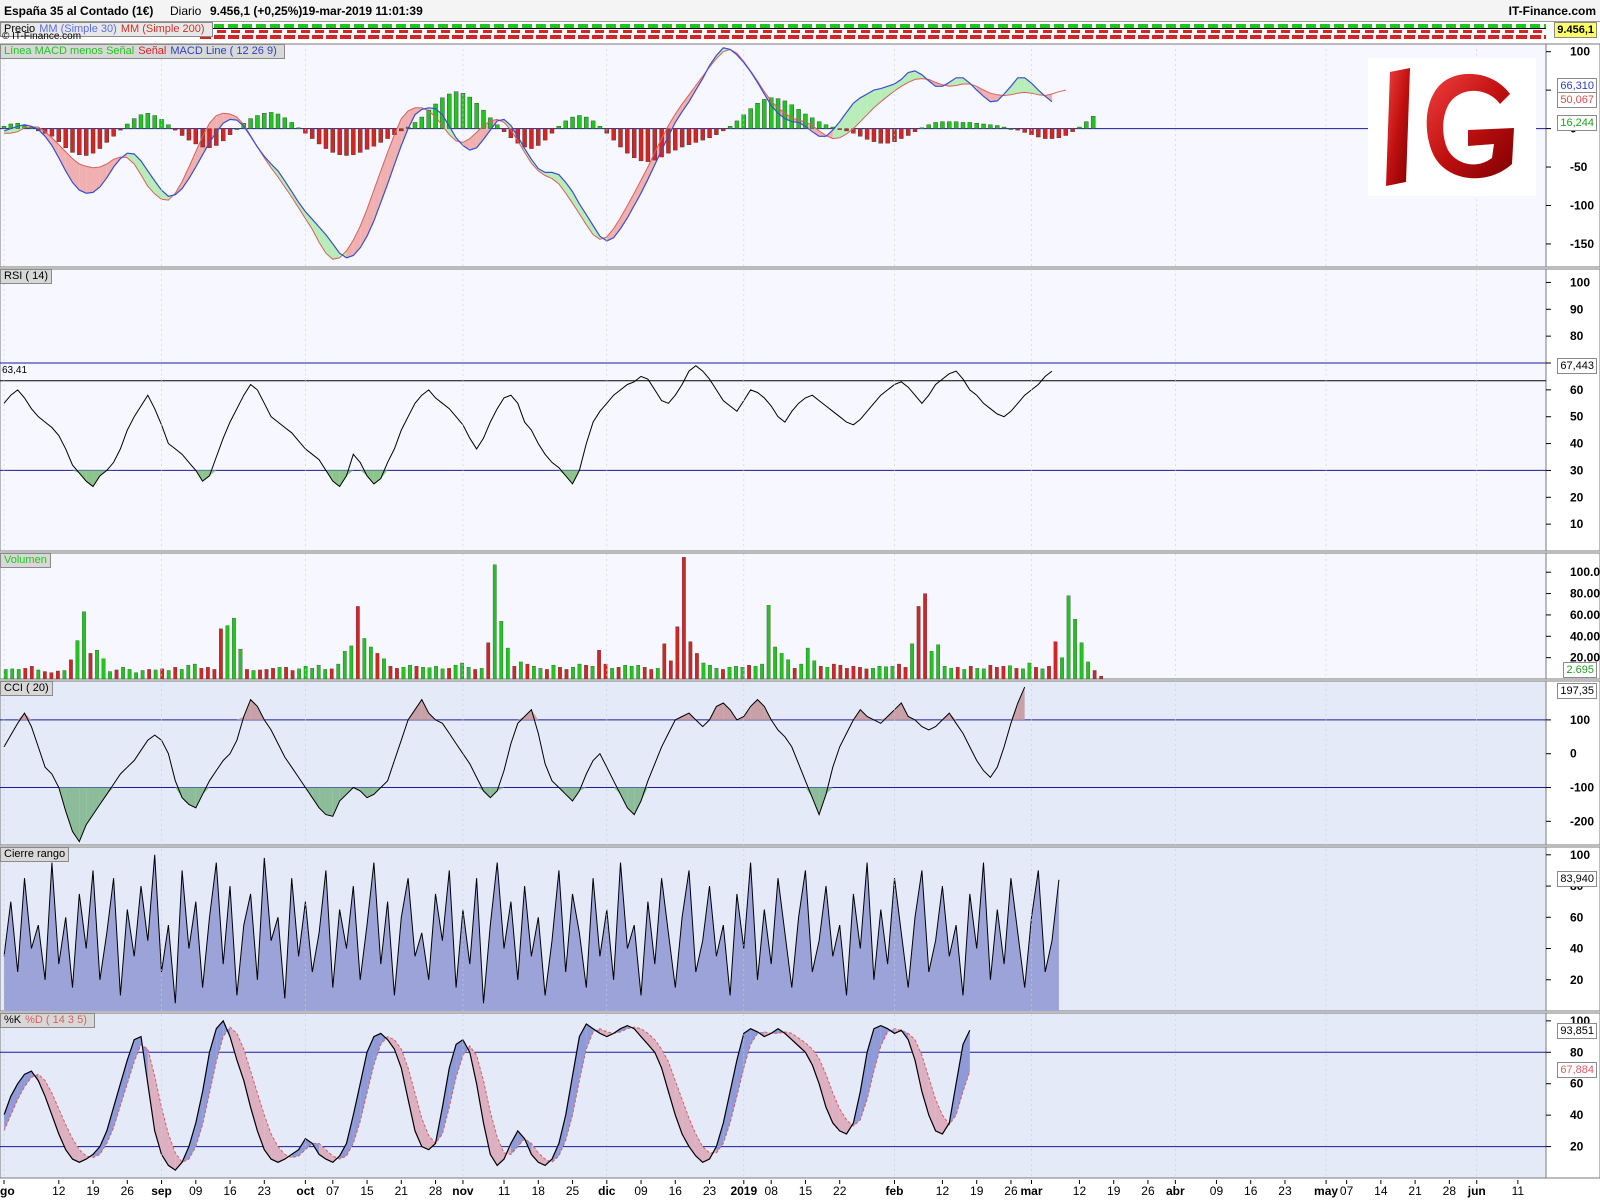 The height and width of the screenshot is (1203, 1600). I want to click on x-tick-label: 23, so click(265, 1191).